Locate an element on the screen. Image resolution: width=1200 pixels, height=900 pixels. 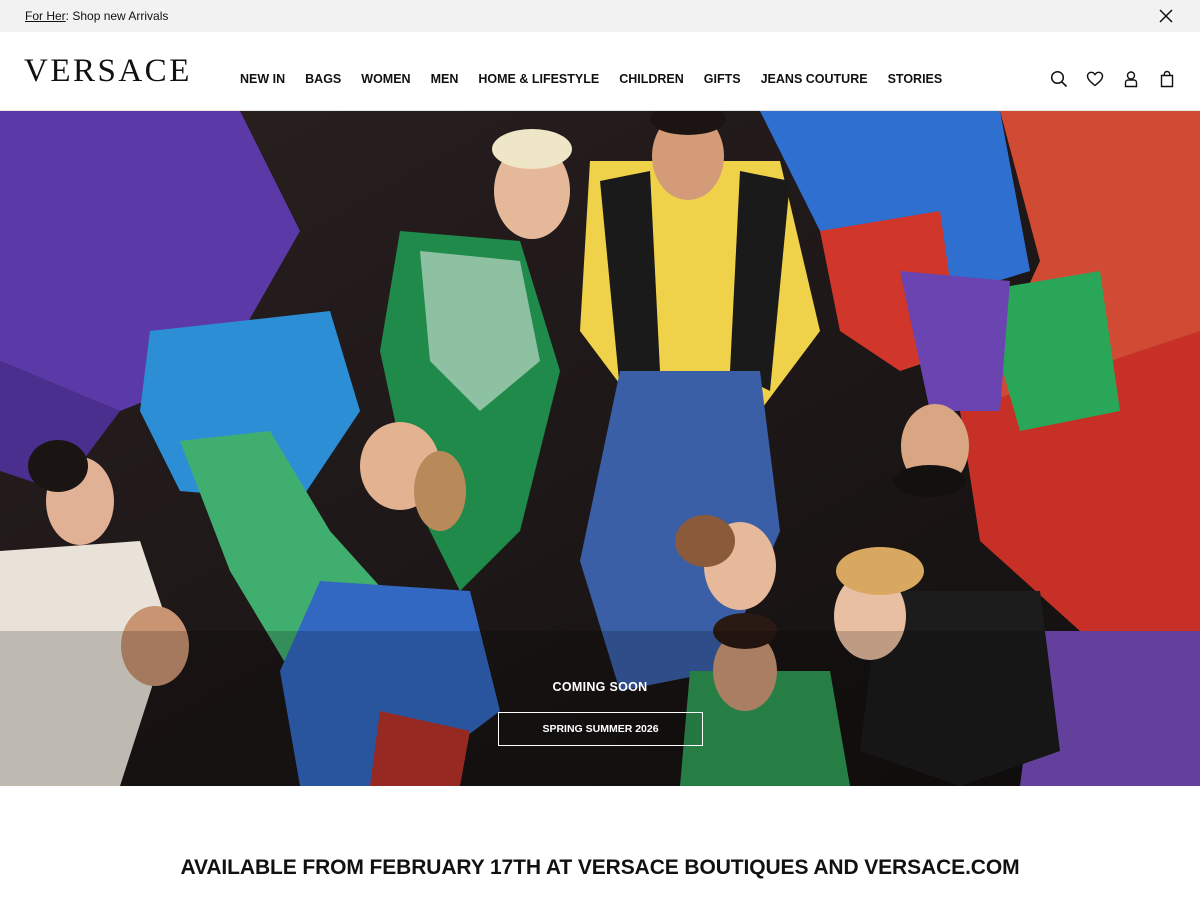
nav-item-men: MEN is located at coordinates (445, 79).